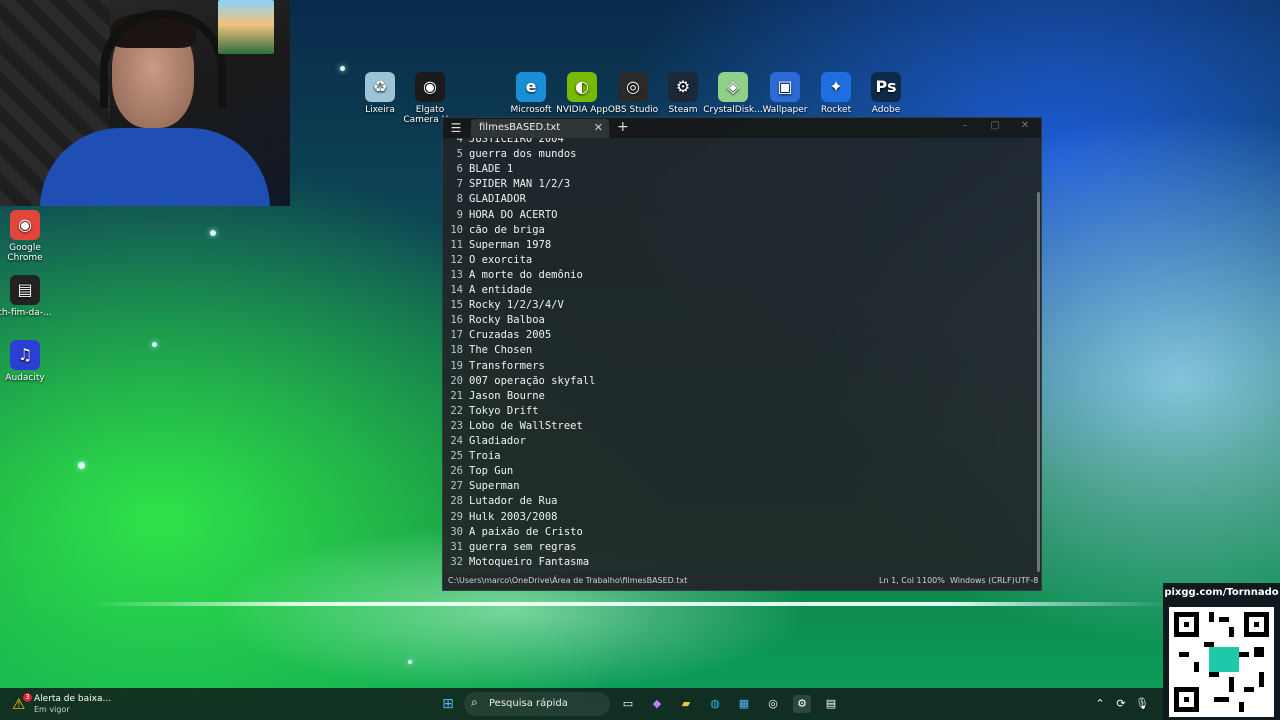 The width and height of the screenshot is (1280, 720). Describe the element at coordinates (25, 225) in the screenshot. I see `chrome-icon: ◉` at that location.